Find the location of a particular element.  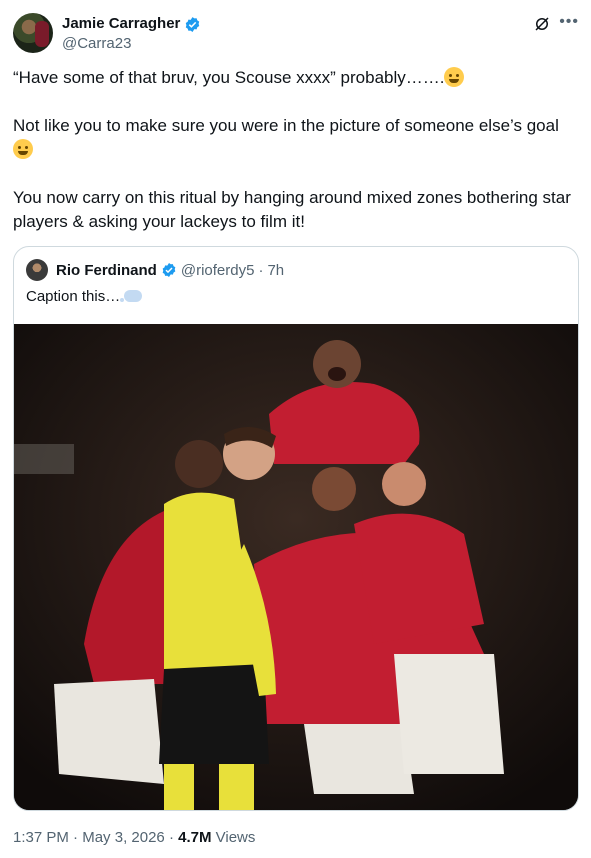

author-avatar is located at coordinates (33, 33).